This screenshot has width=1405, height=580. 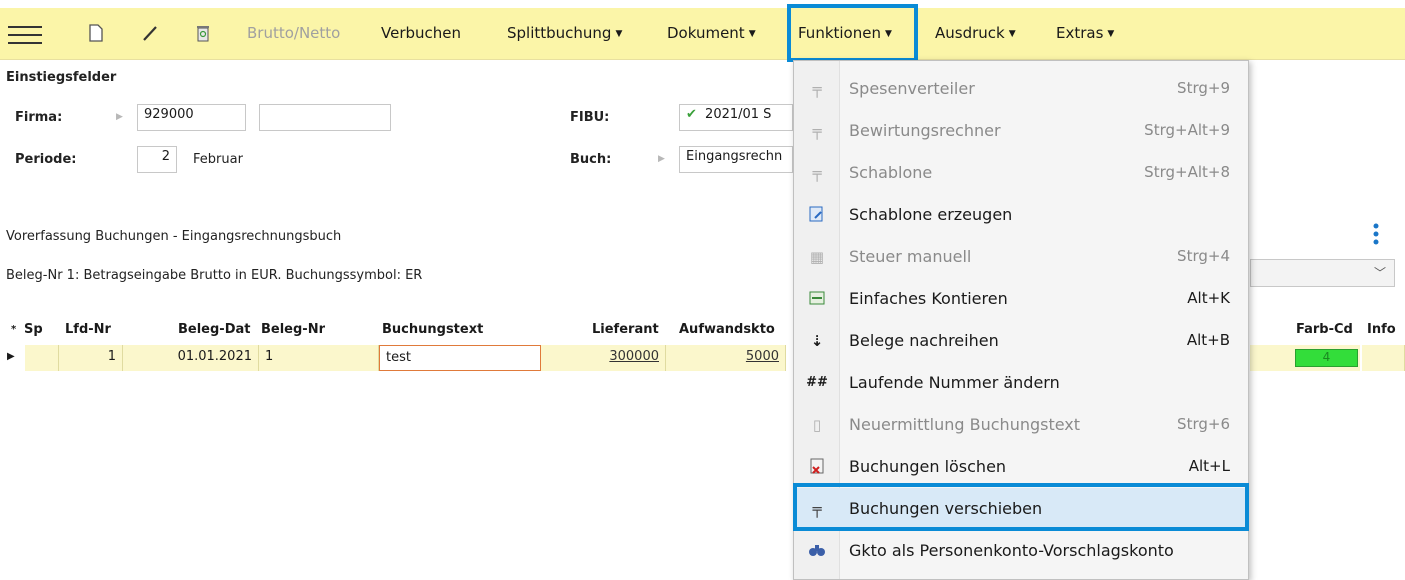 I want to click on menu-item-laufende-nummer-aendern: ## Laufende Nummer ändern, so click(x=1021, y=383).